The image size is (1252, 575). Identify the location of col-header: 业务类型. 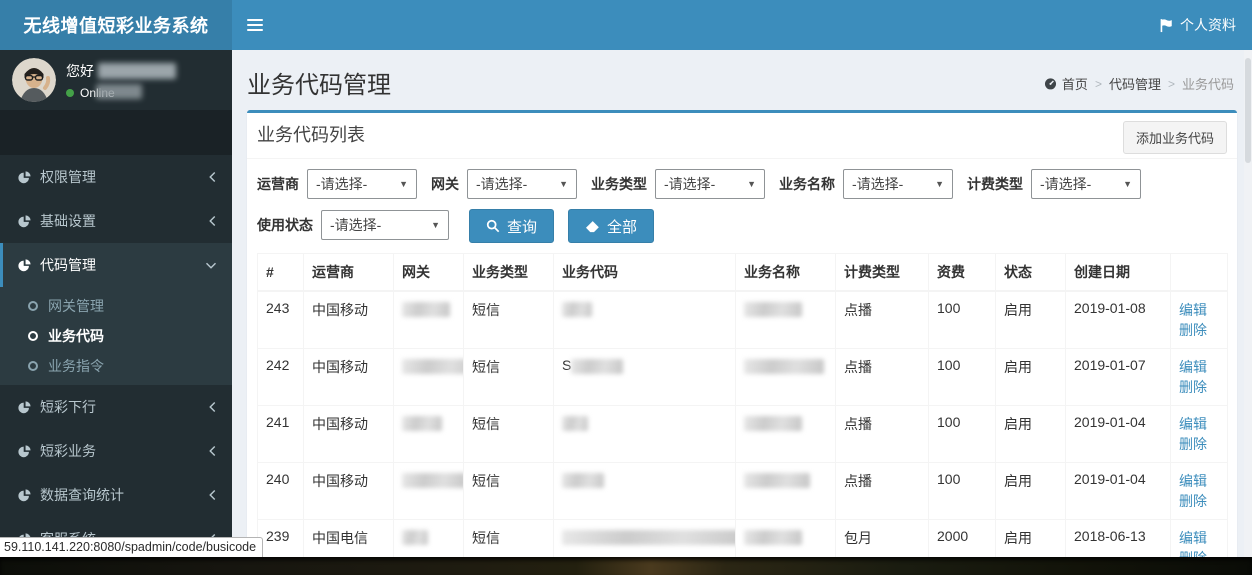
(508, 272).